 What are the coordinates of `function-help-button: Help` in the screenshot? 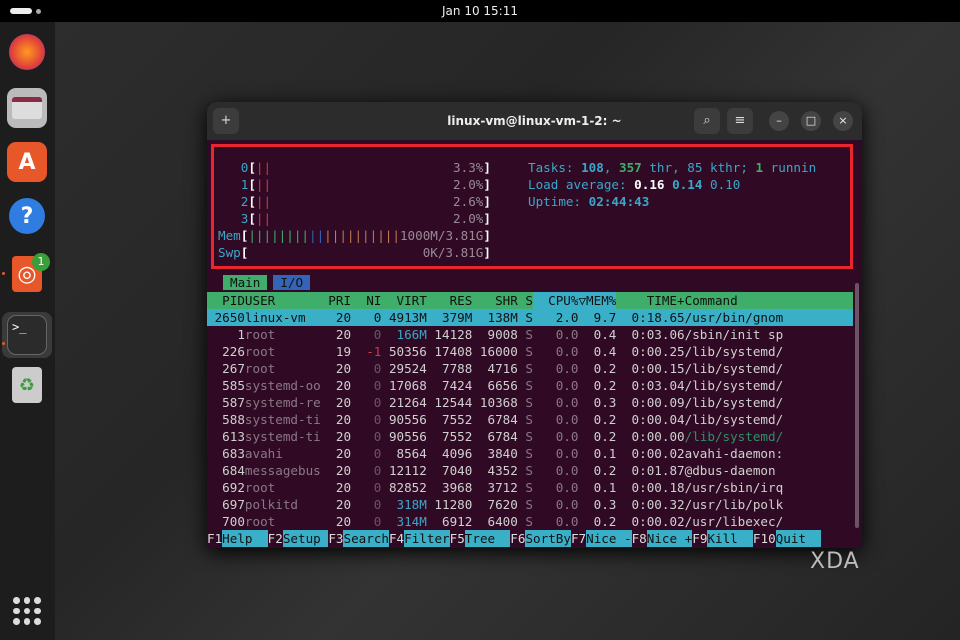 It's located at (245, 538).